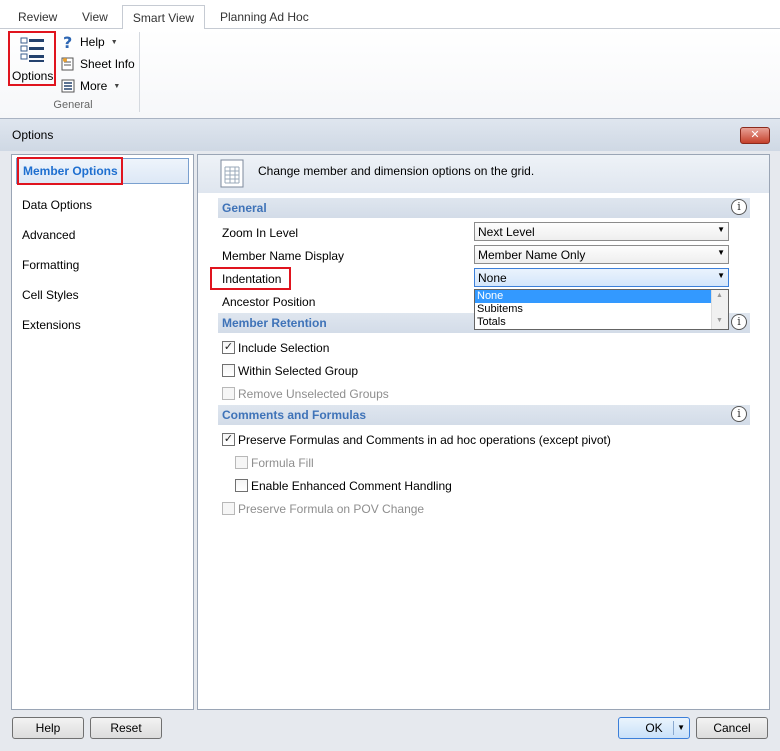  I want to click on enhanced-comment-checkbox, so click(241, 485).